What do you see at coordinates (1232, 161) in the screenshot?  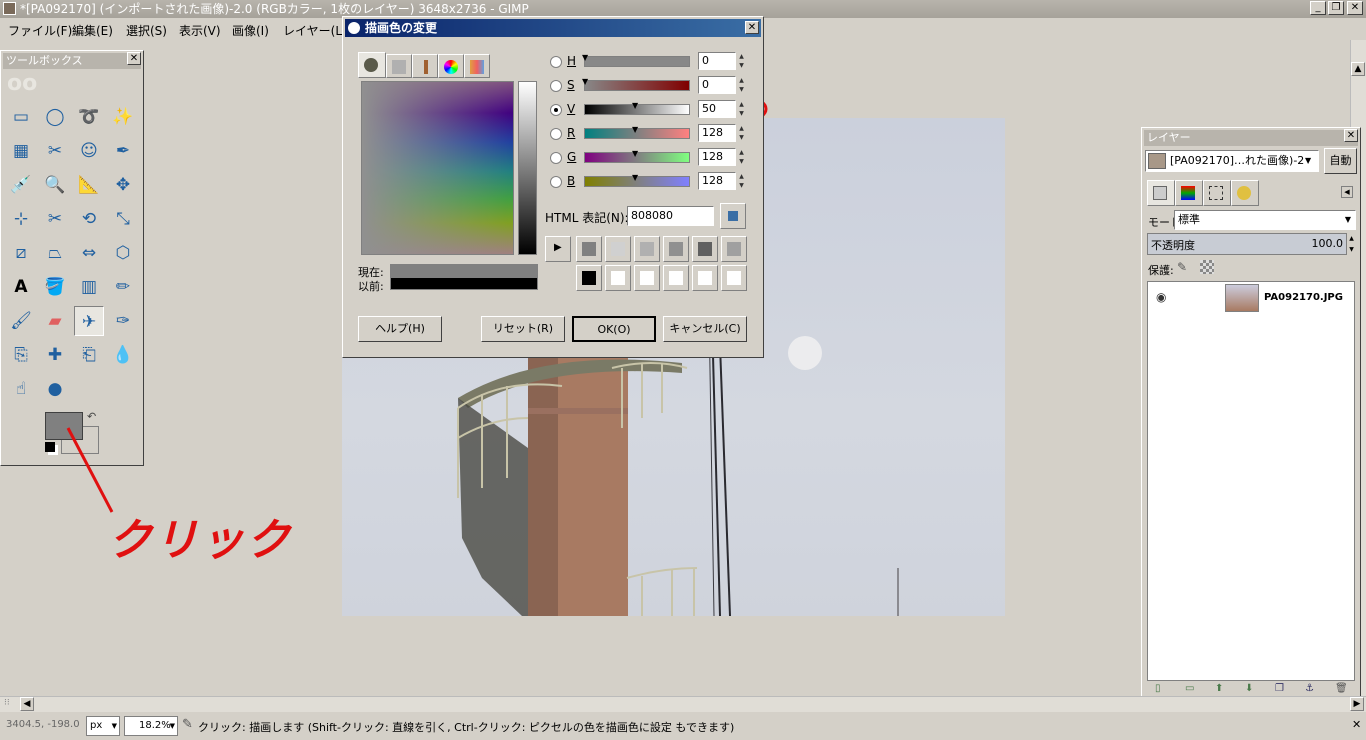 I see `image-select: [PA092170]…れた画像)-2` at bounding box center [1232, 161].